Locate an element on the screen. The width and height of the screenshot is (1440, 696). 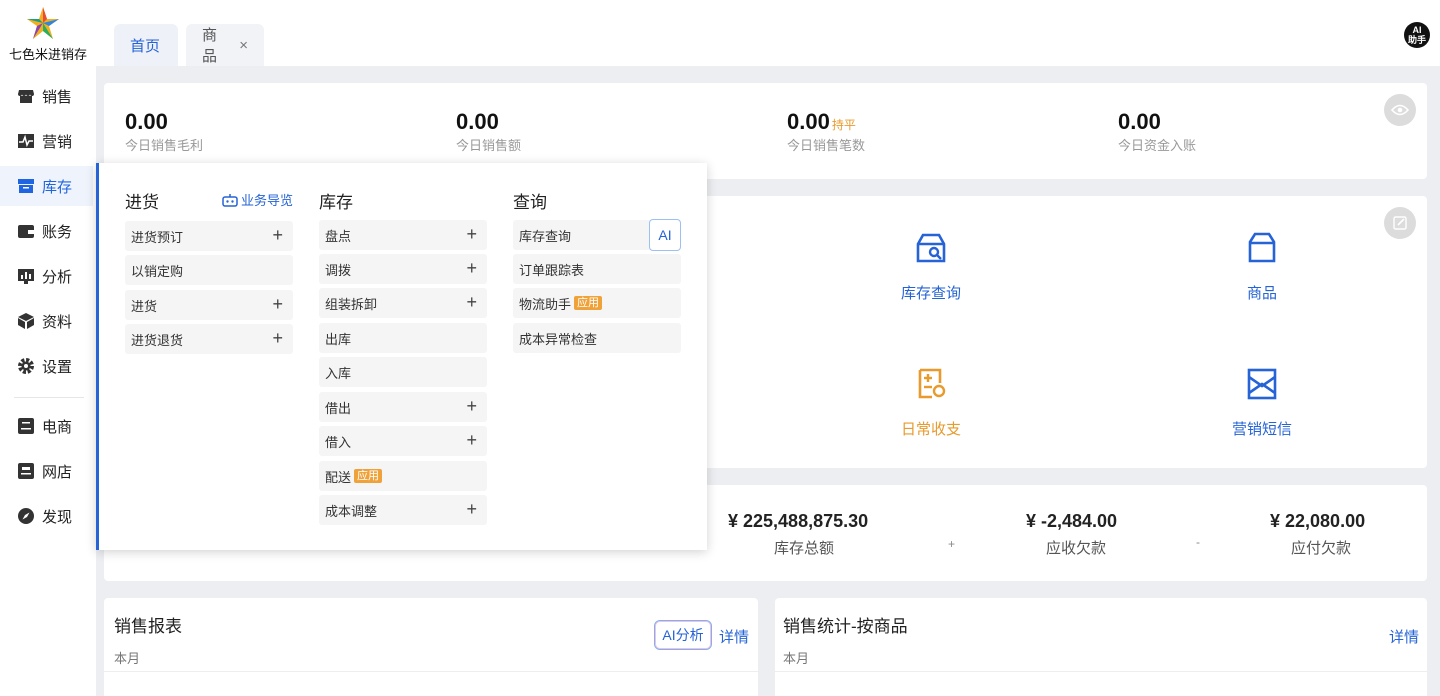
stat-label: 今日销售毛利 is located at coordinates (164, 145).